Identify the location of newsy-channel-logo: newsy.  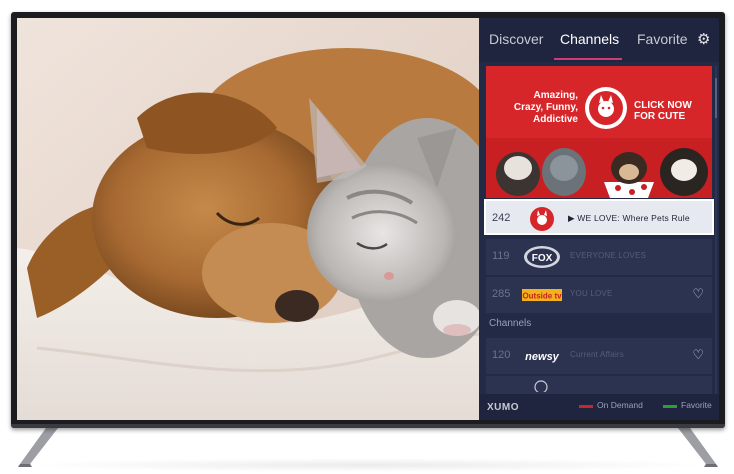
(542, 357).